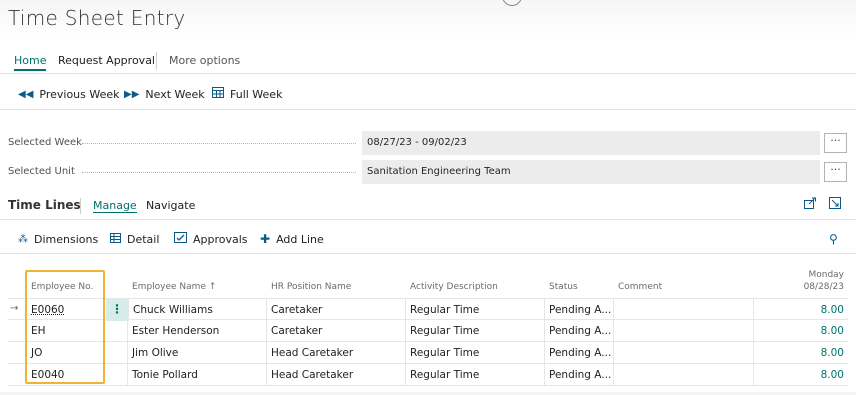 The width and height of the screenshot is (856, 395). I want to click on tab-manage: Manage, so click(115, 206).